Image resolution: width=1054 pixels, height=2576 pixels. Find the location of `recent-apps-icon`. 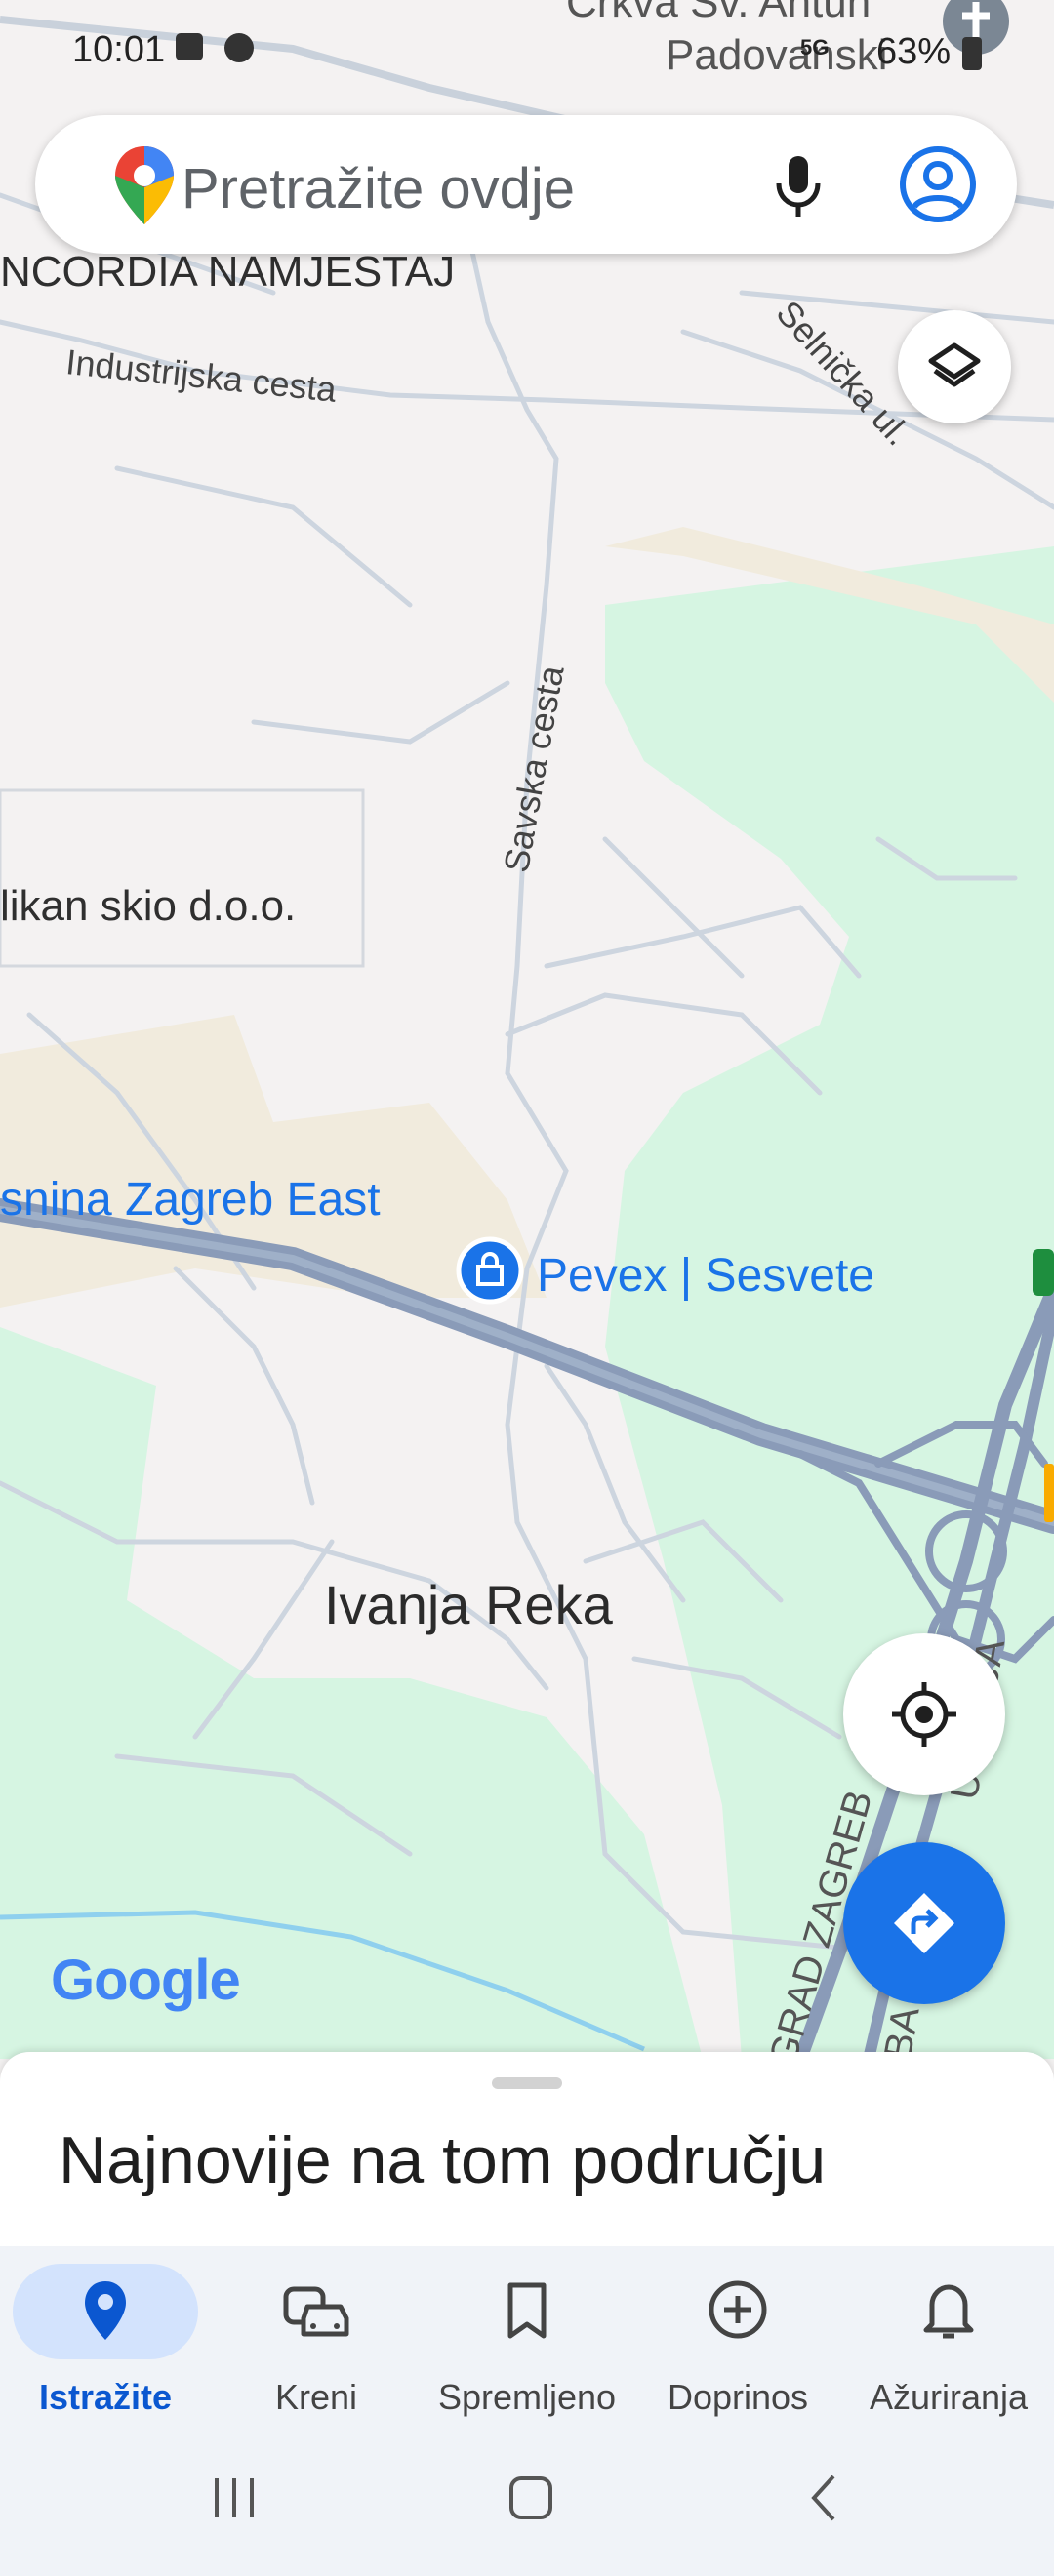

recent-apps-icon is located at coordinates (234, 2498).